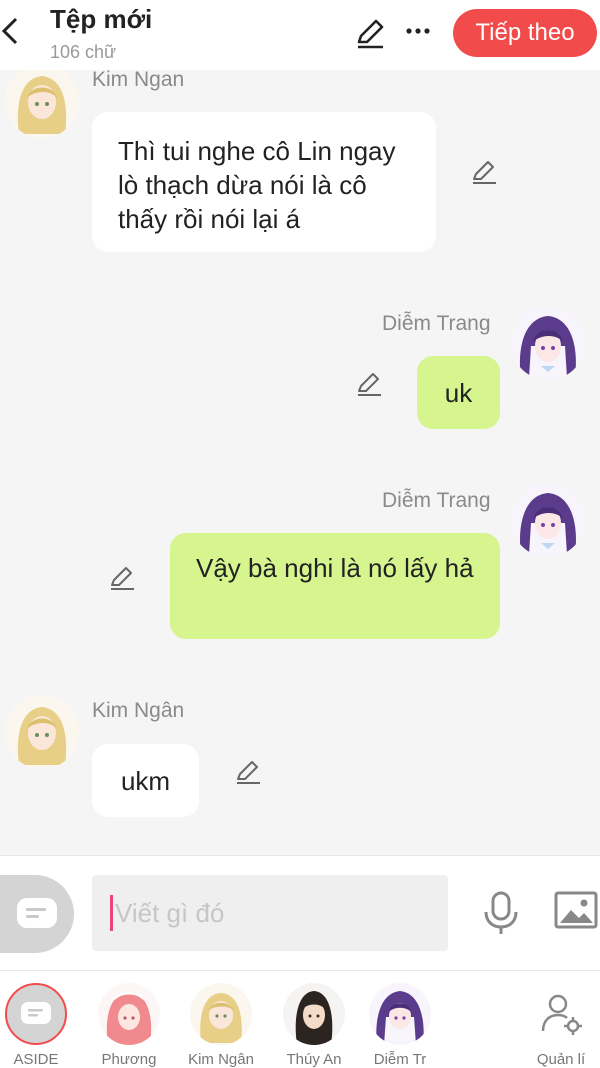 This screenshot has width=600, height=1068. What do you see at coordinates (300, 35) in the screenshot?
I see `top-bar: Tệp mới 106 chữ Tiếp theo` at bounding box center [300, 35].